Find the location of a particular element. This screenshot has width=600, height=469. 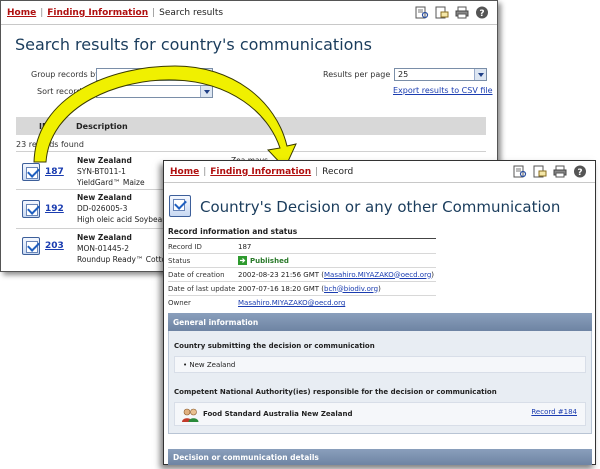

general-info-title: General information is located at coordinates (216, 322).